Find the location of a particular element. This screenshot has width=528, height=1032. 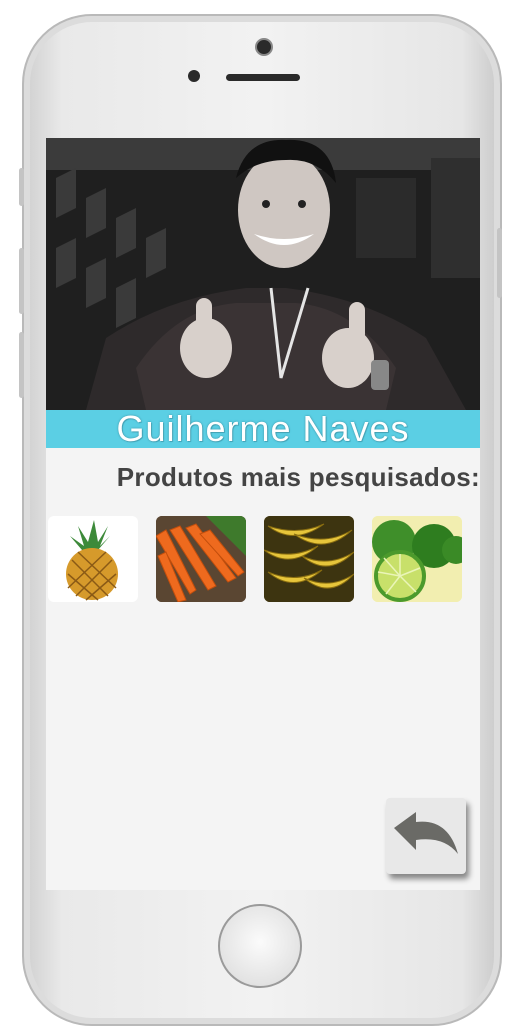

product-carrots is located at coordinates (201, 559).